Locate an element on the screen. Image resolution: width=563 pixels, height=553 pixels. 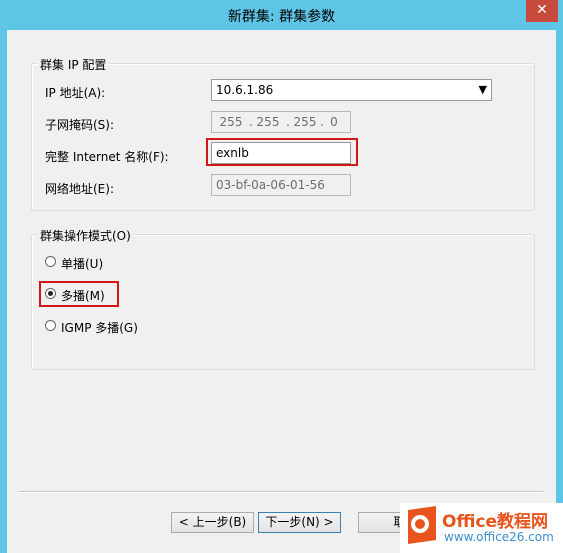
watermark-url: www.office26.com is located at coordinates (499, 537).